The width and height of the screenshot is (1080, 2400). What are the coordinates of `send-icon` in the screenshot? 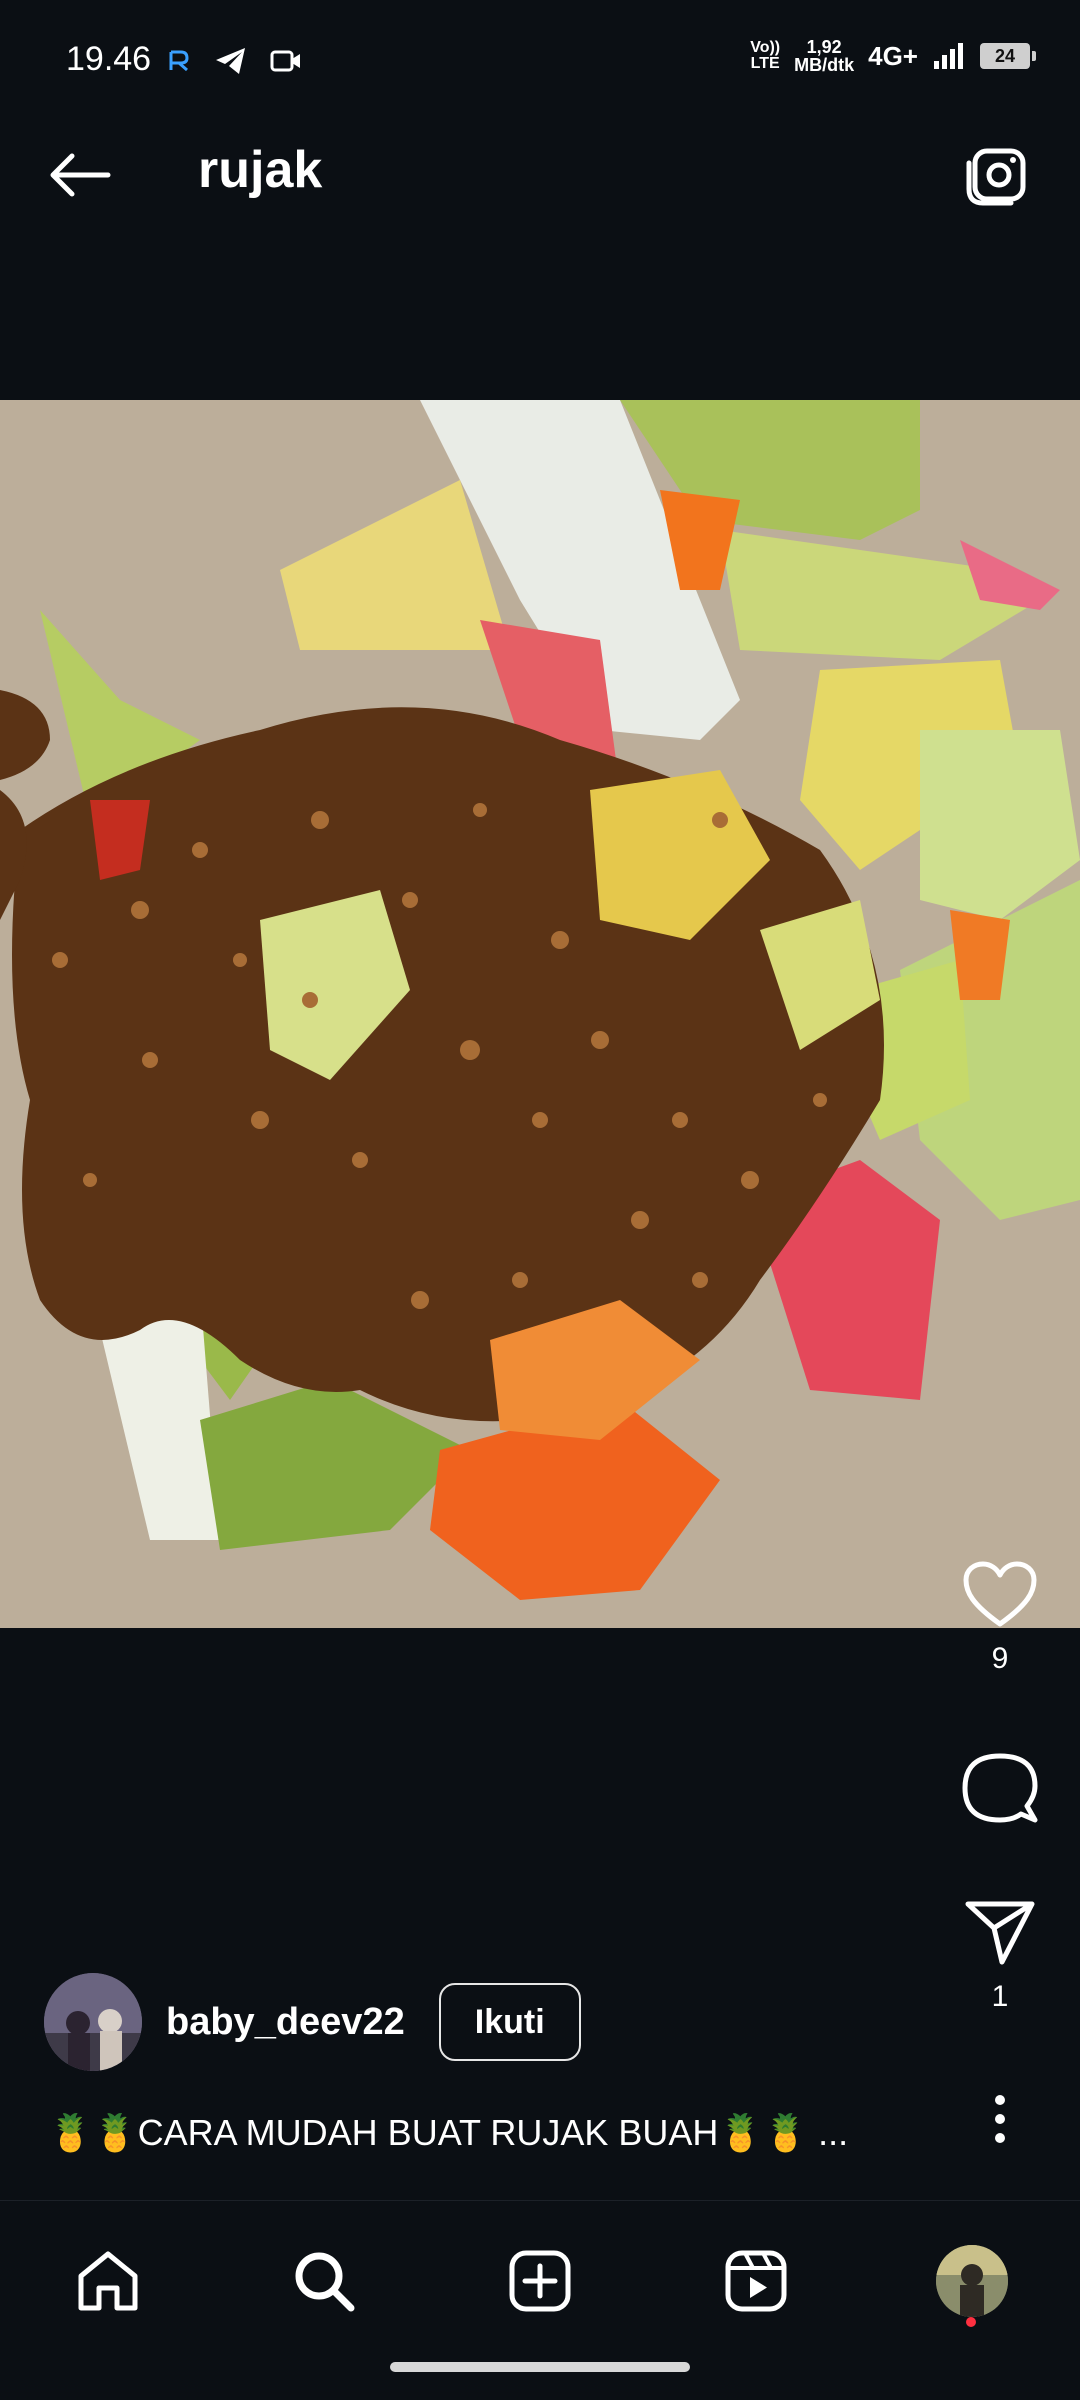 It's located at (1000, 1933).